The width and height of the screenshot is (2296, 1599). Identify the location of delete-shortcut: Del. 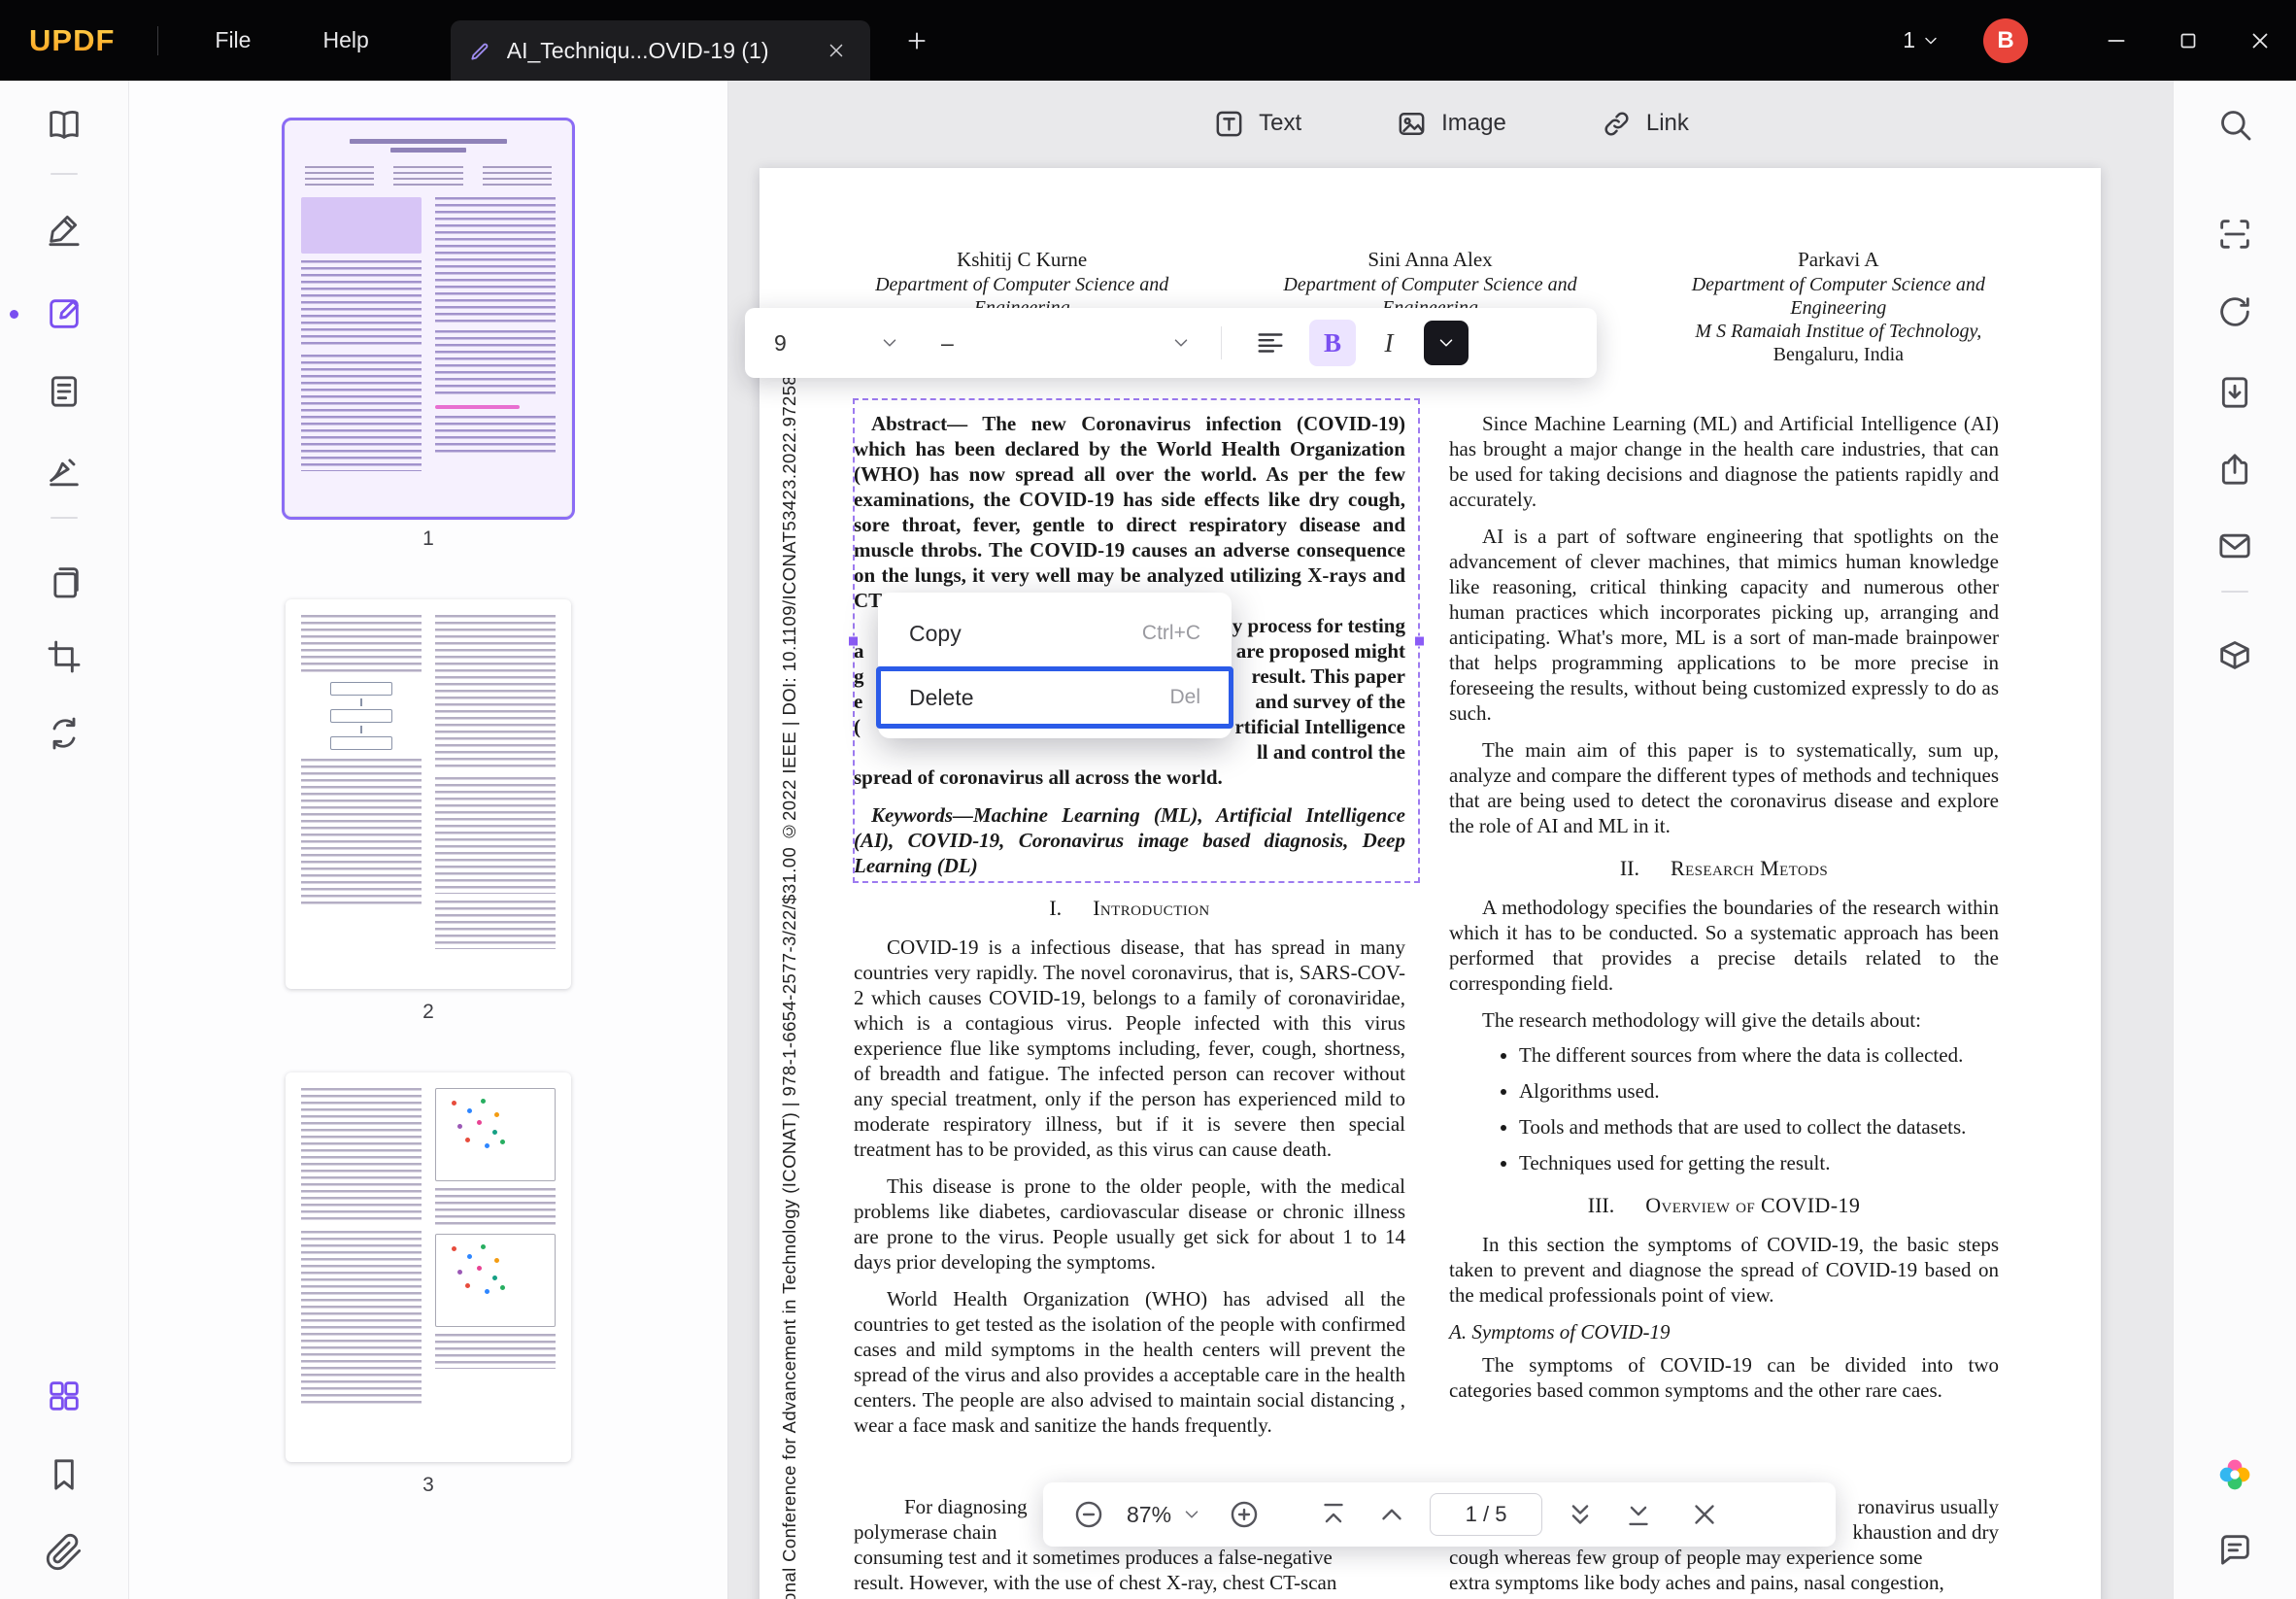
(1185, 697).